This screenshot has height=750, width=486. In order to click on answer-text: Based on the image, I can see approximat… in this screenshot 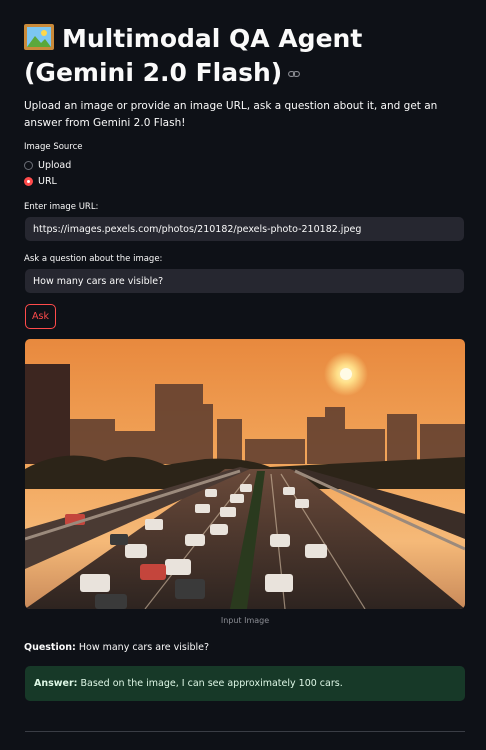, I will do `click(211, 683)`.